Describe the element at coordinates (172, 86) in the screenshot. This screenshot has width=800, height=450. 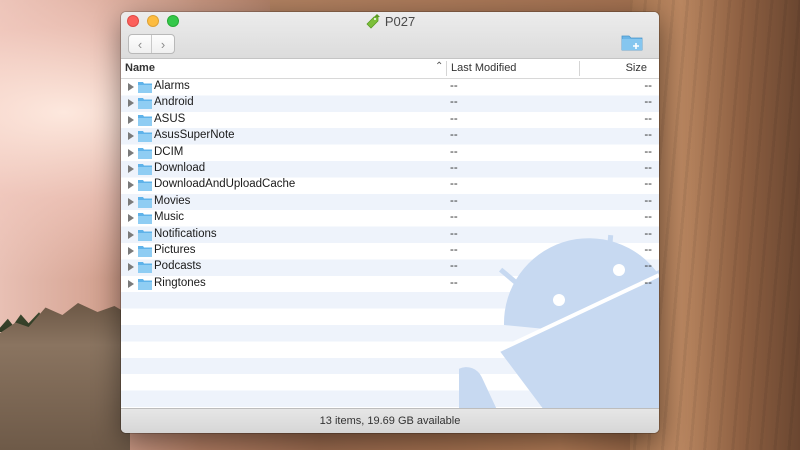
I see `file-name: Alarms` at that location.